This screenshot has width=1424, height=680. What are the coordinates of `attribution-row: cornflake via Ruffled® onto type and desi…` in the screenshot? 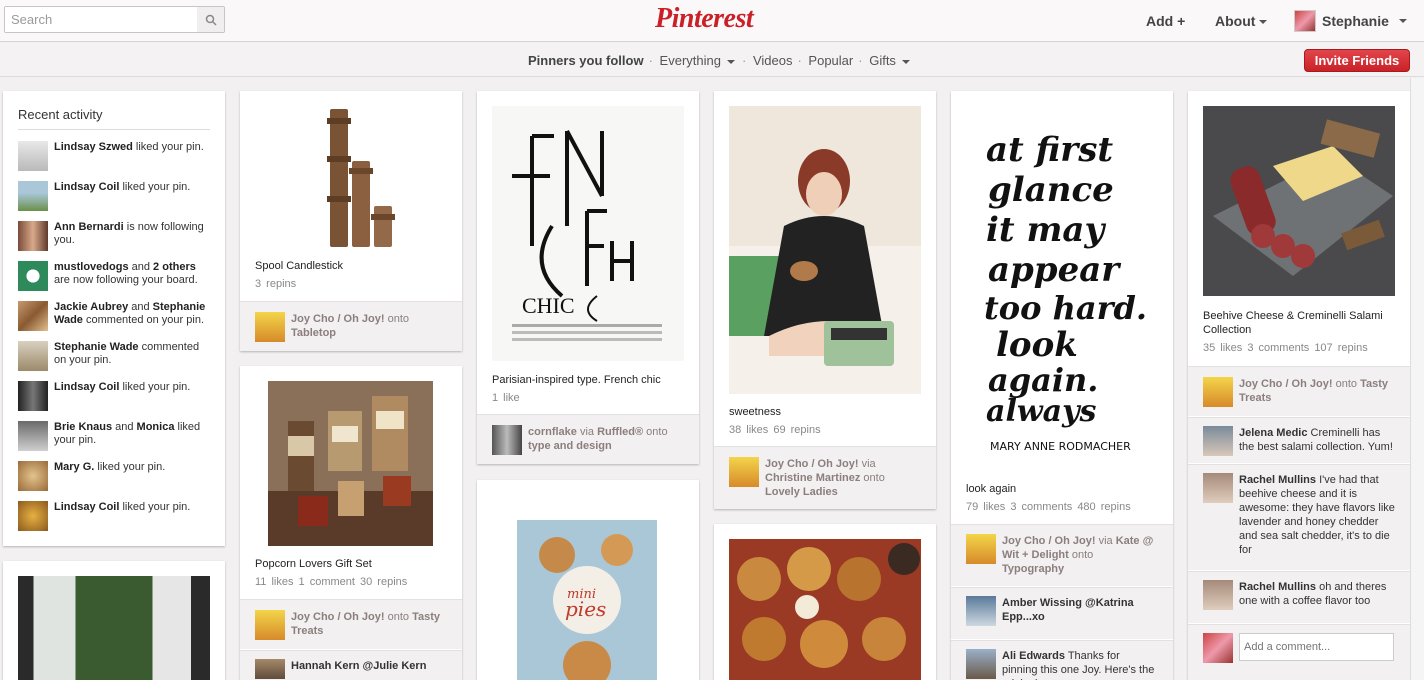 It's located at (580, 440).